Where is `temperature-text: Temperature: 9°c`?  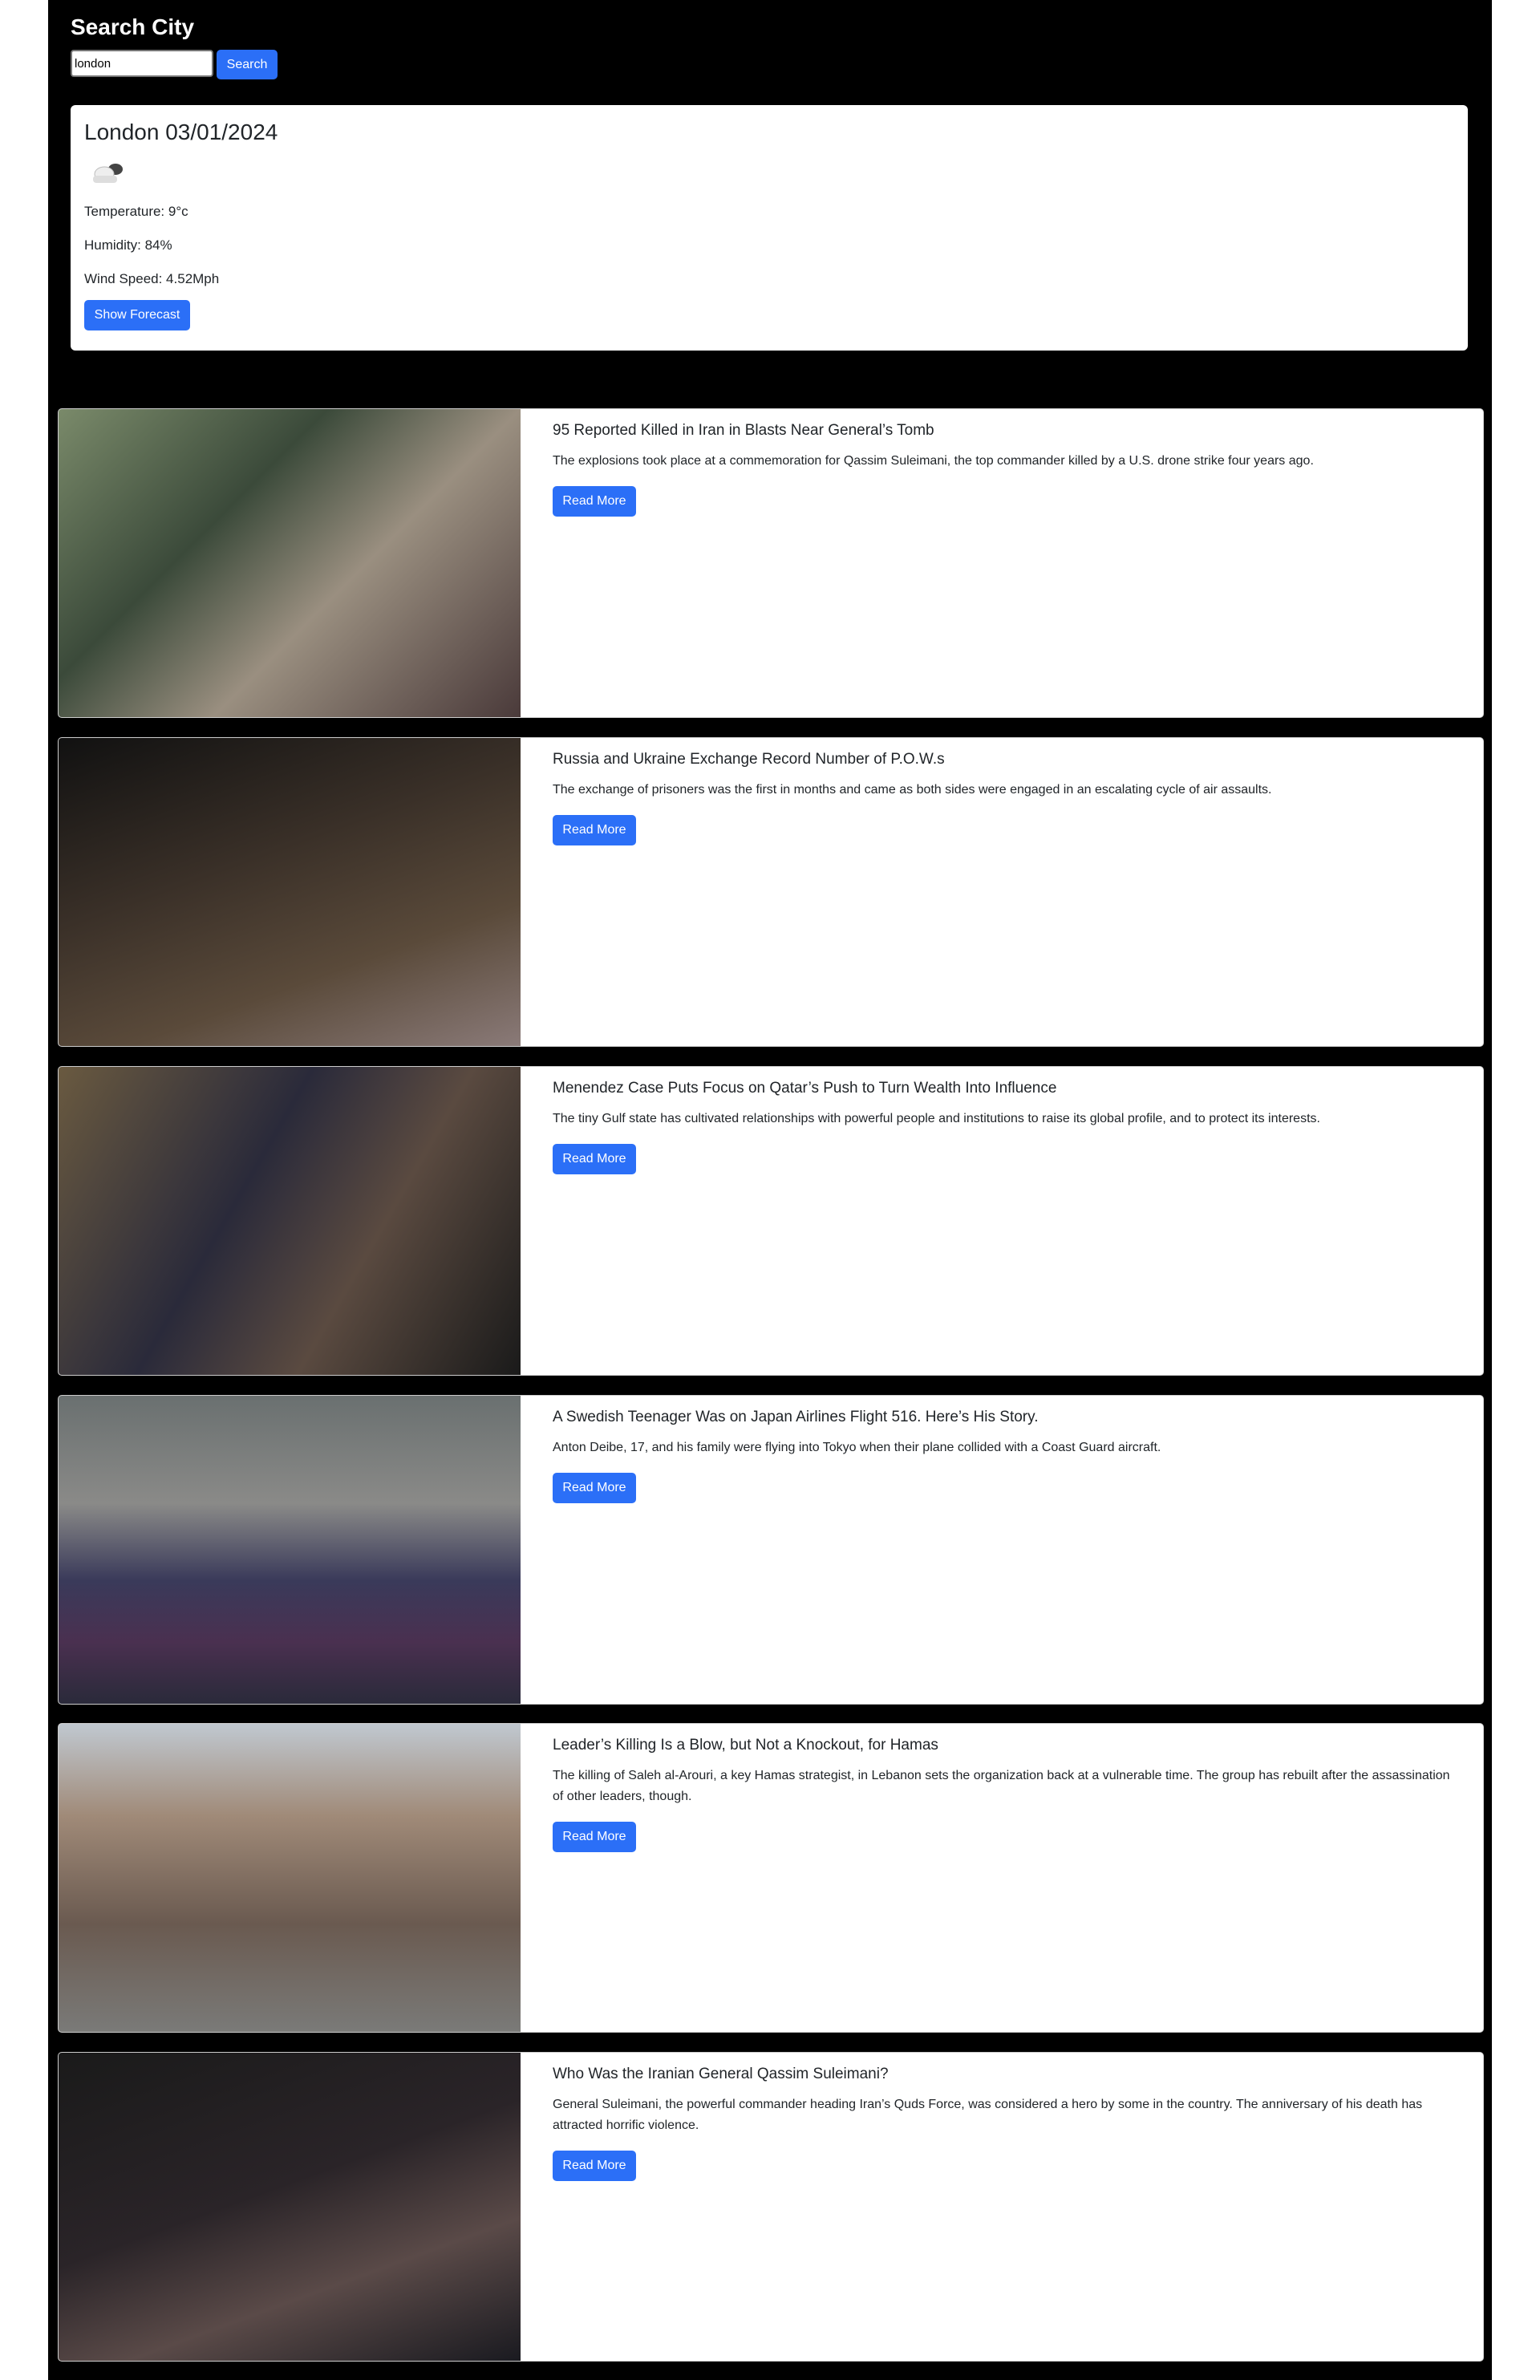
temperature-text: Temperature: 9°c is located at coordinates (136, 212).